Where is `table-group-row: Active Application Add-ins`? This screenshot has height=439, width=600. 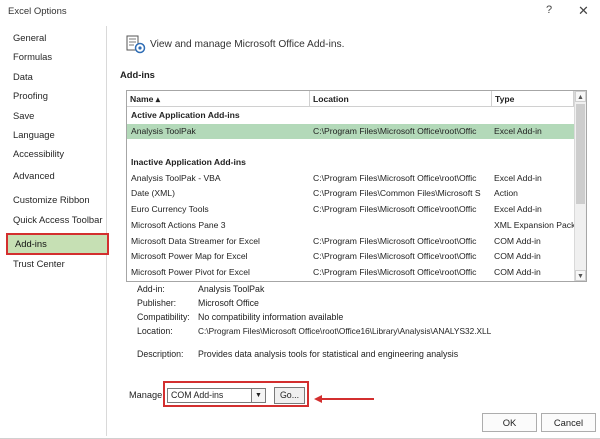
table-group-row: Active Application Add-ins is located at coordinates (350, 116).